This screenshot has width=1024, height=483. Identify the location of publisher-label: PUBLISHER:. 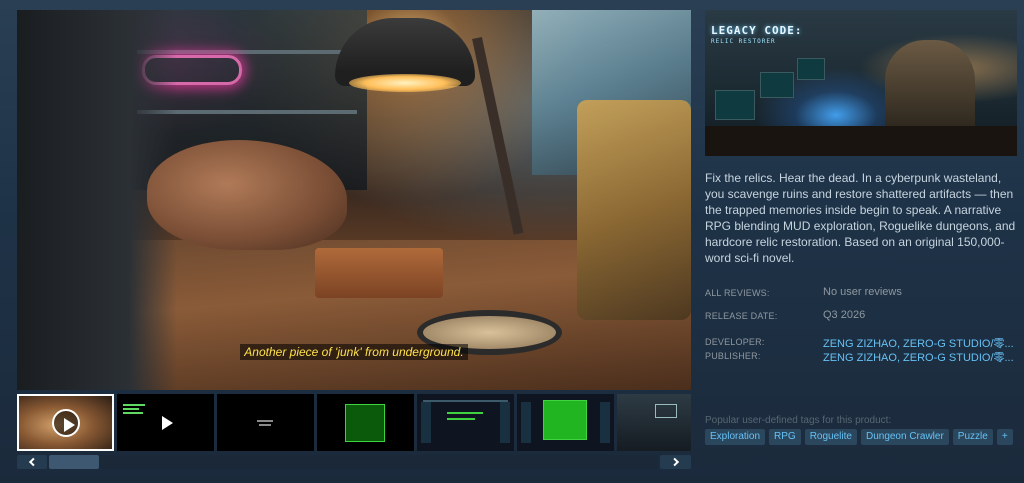
(733, 356).